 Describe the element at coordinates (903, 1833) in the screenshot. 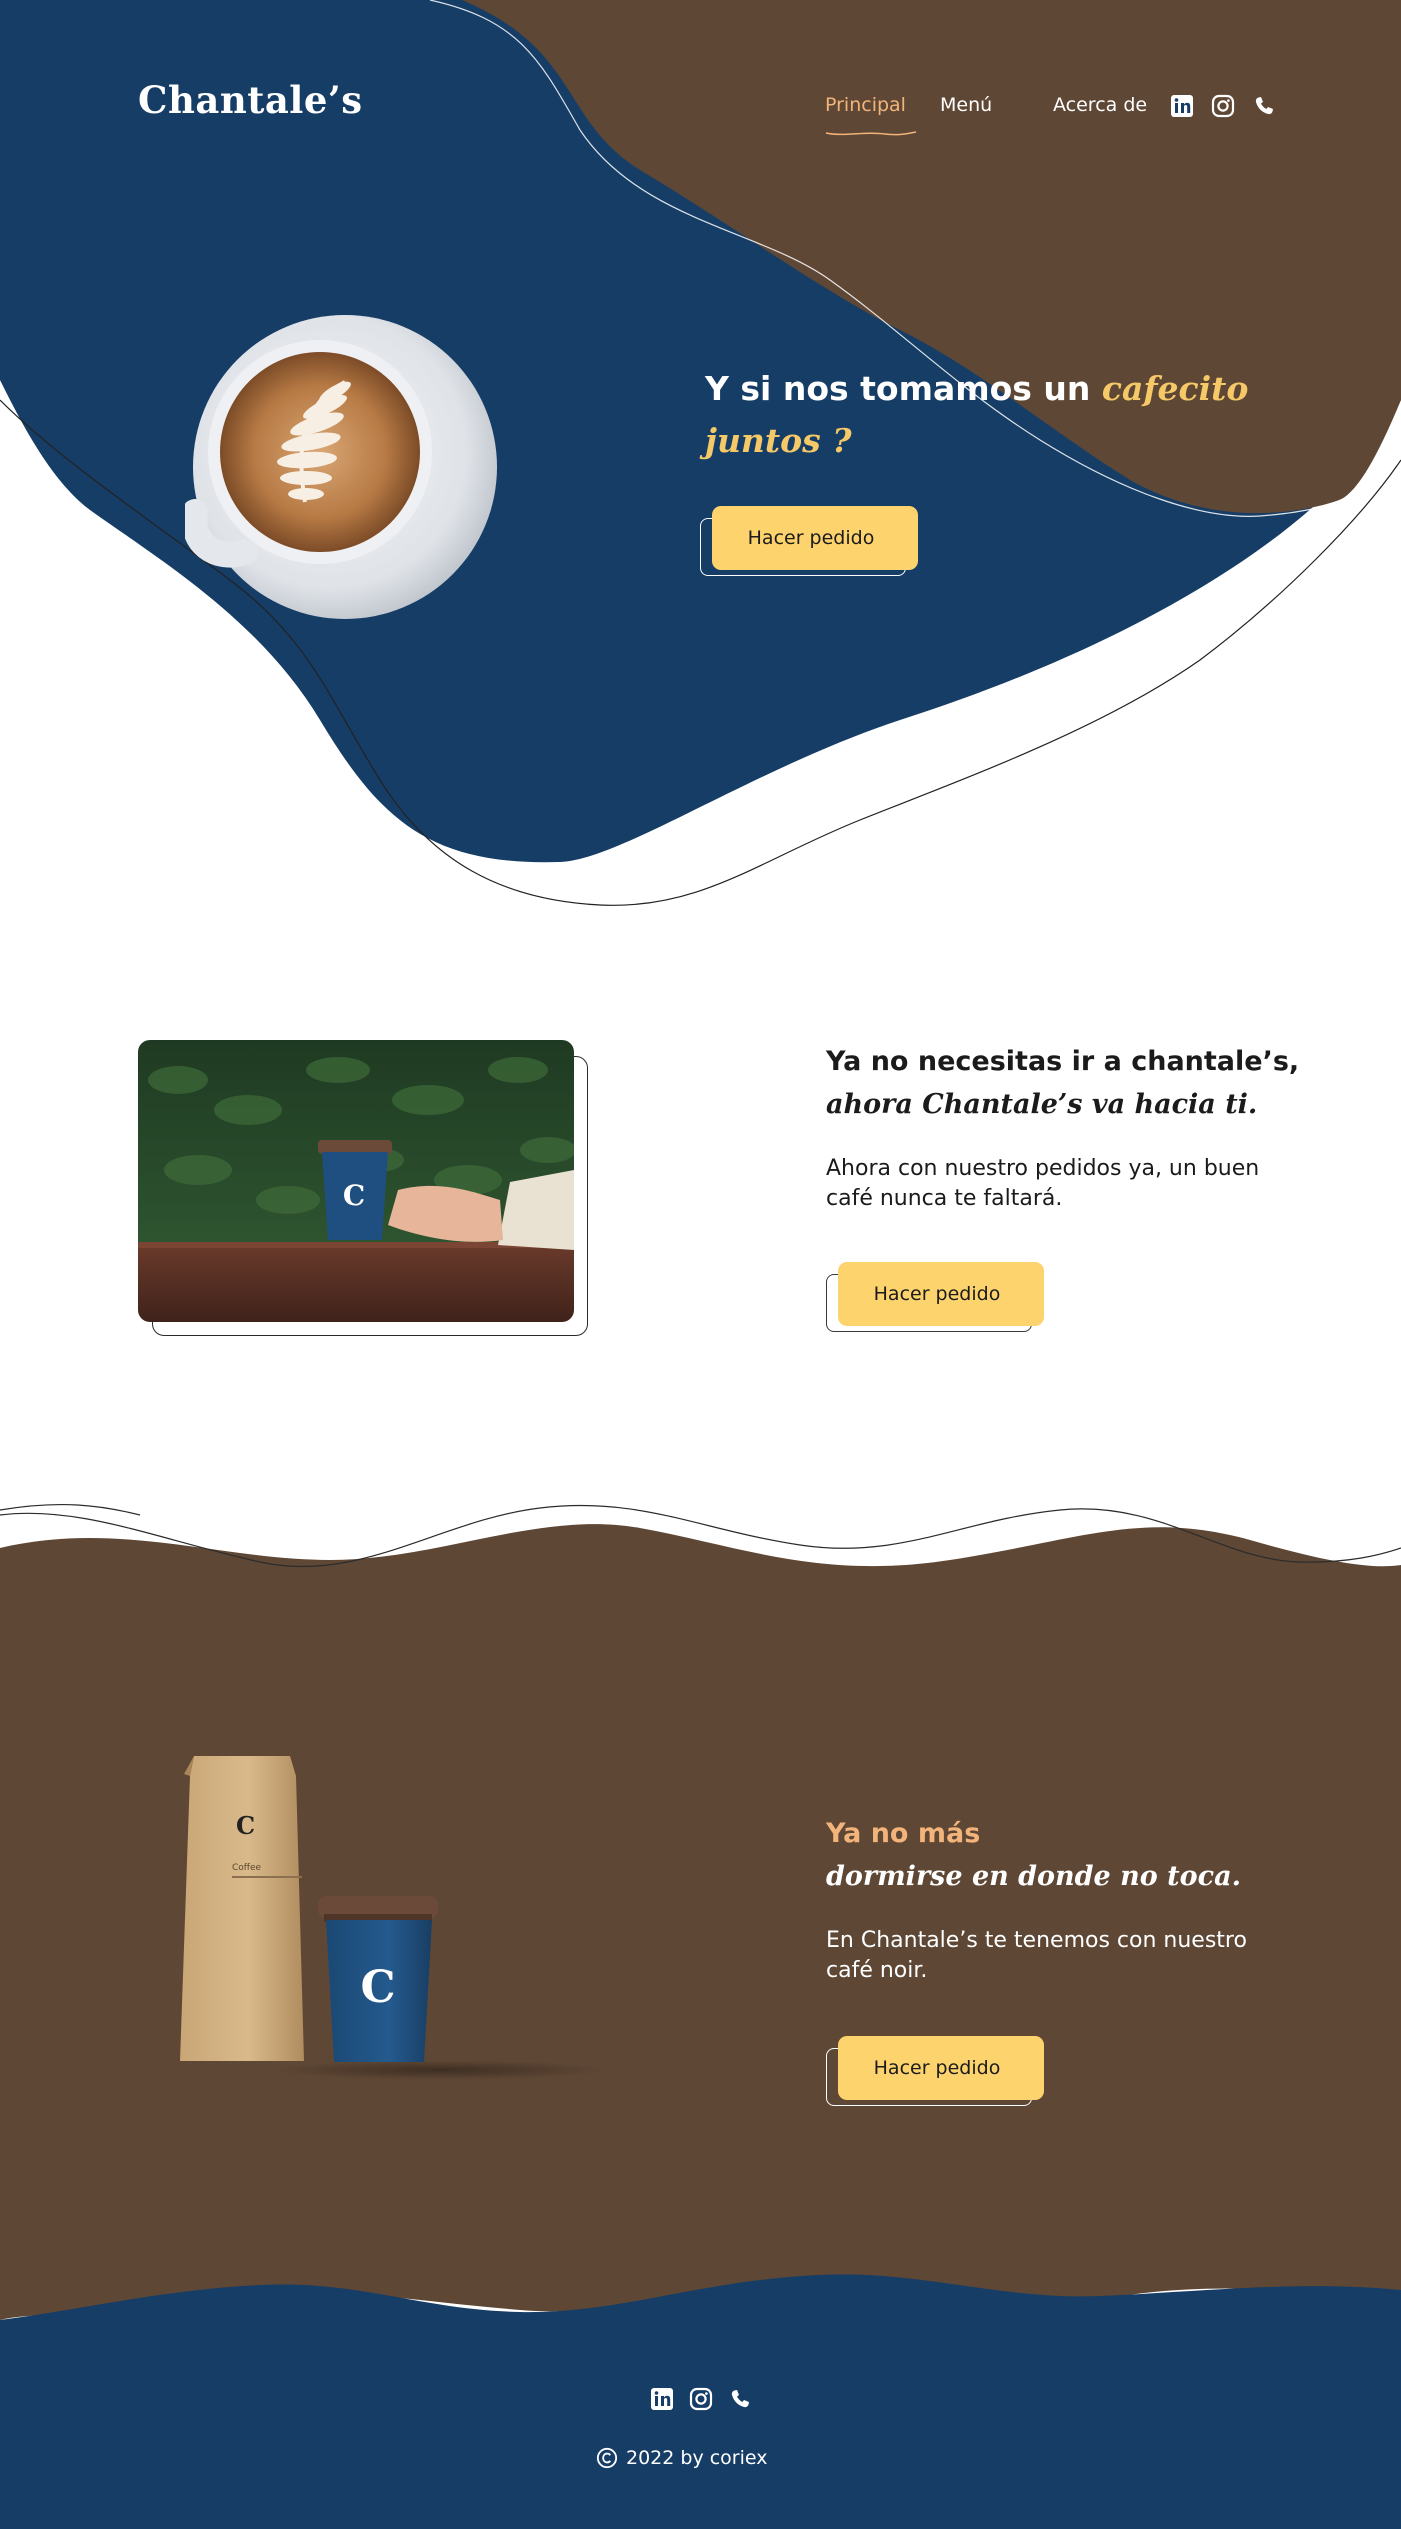

I see `noir-title-line1: Ya no más` at that location.